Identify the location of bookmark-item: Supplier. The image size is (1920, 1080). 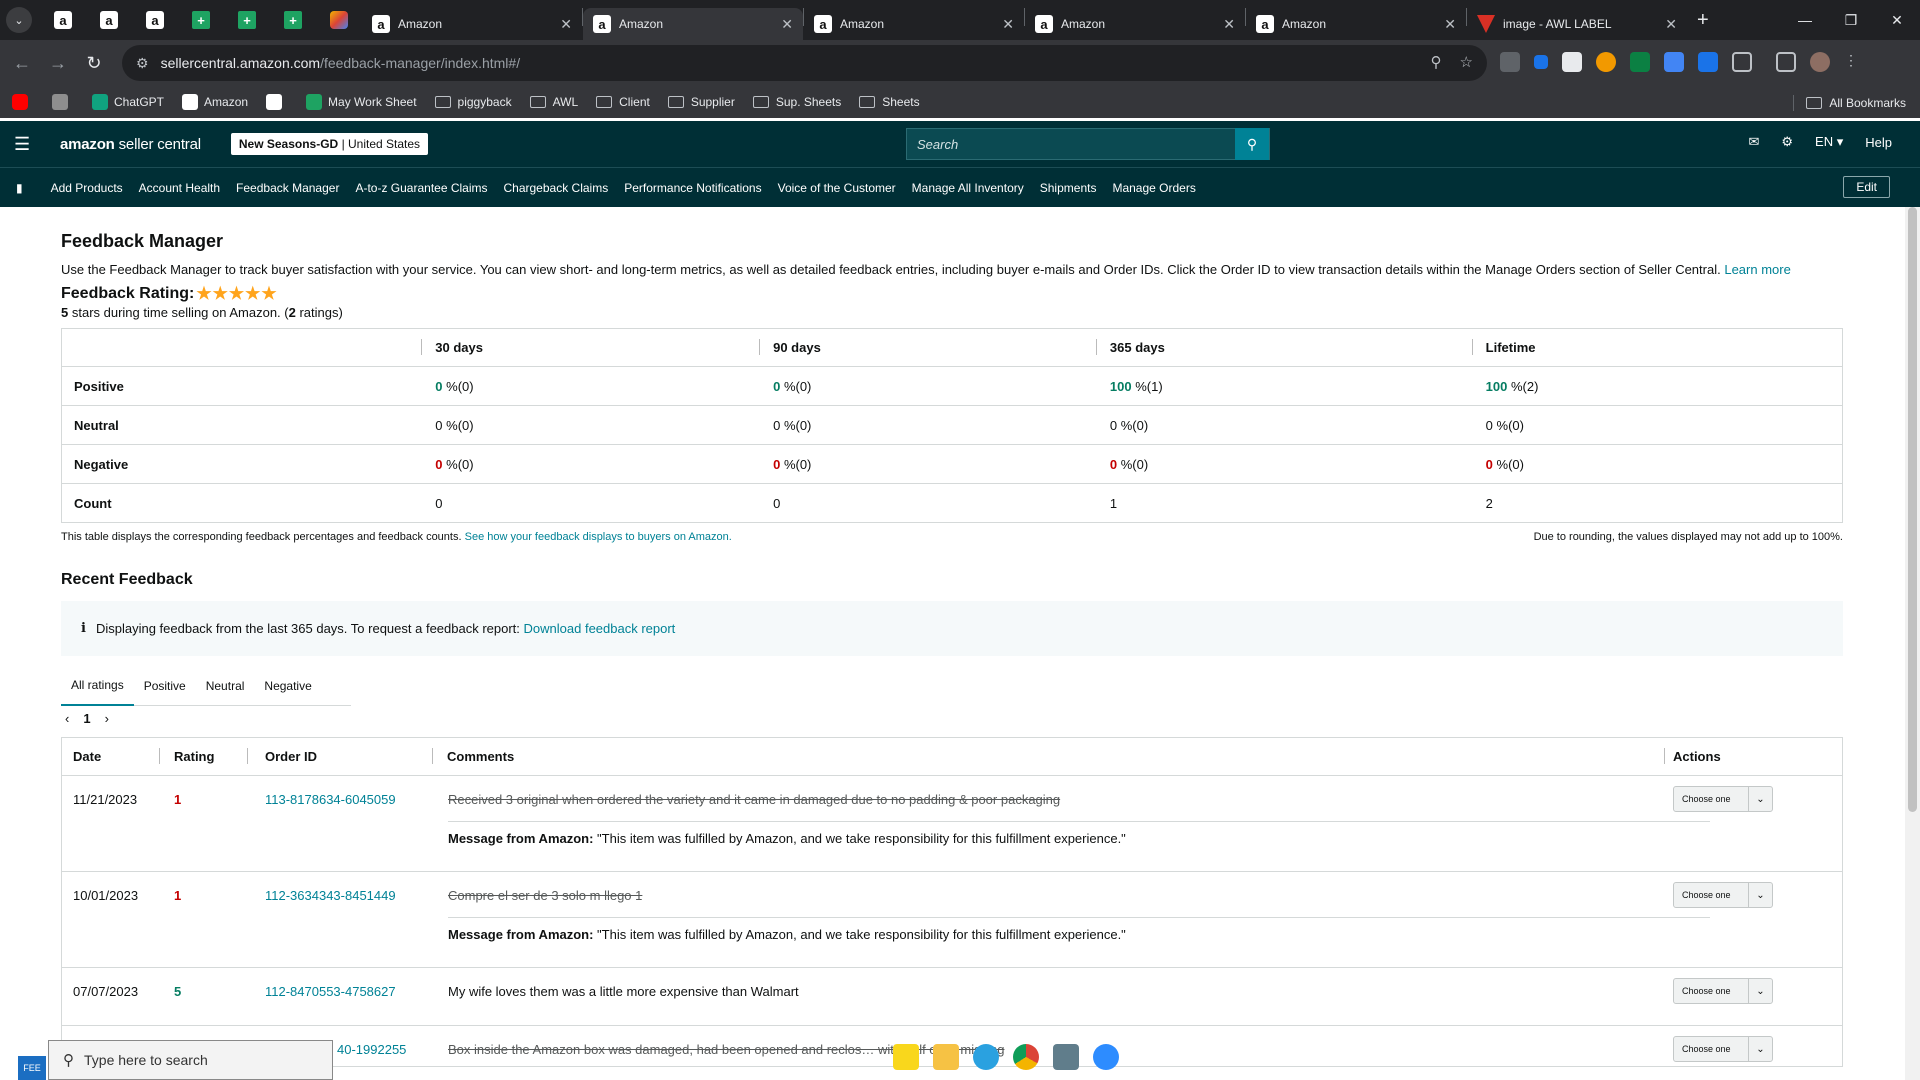
(701, 102).